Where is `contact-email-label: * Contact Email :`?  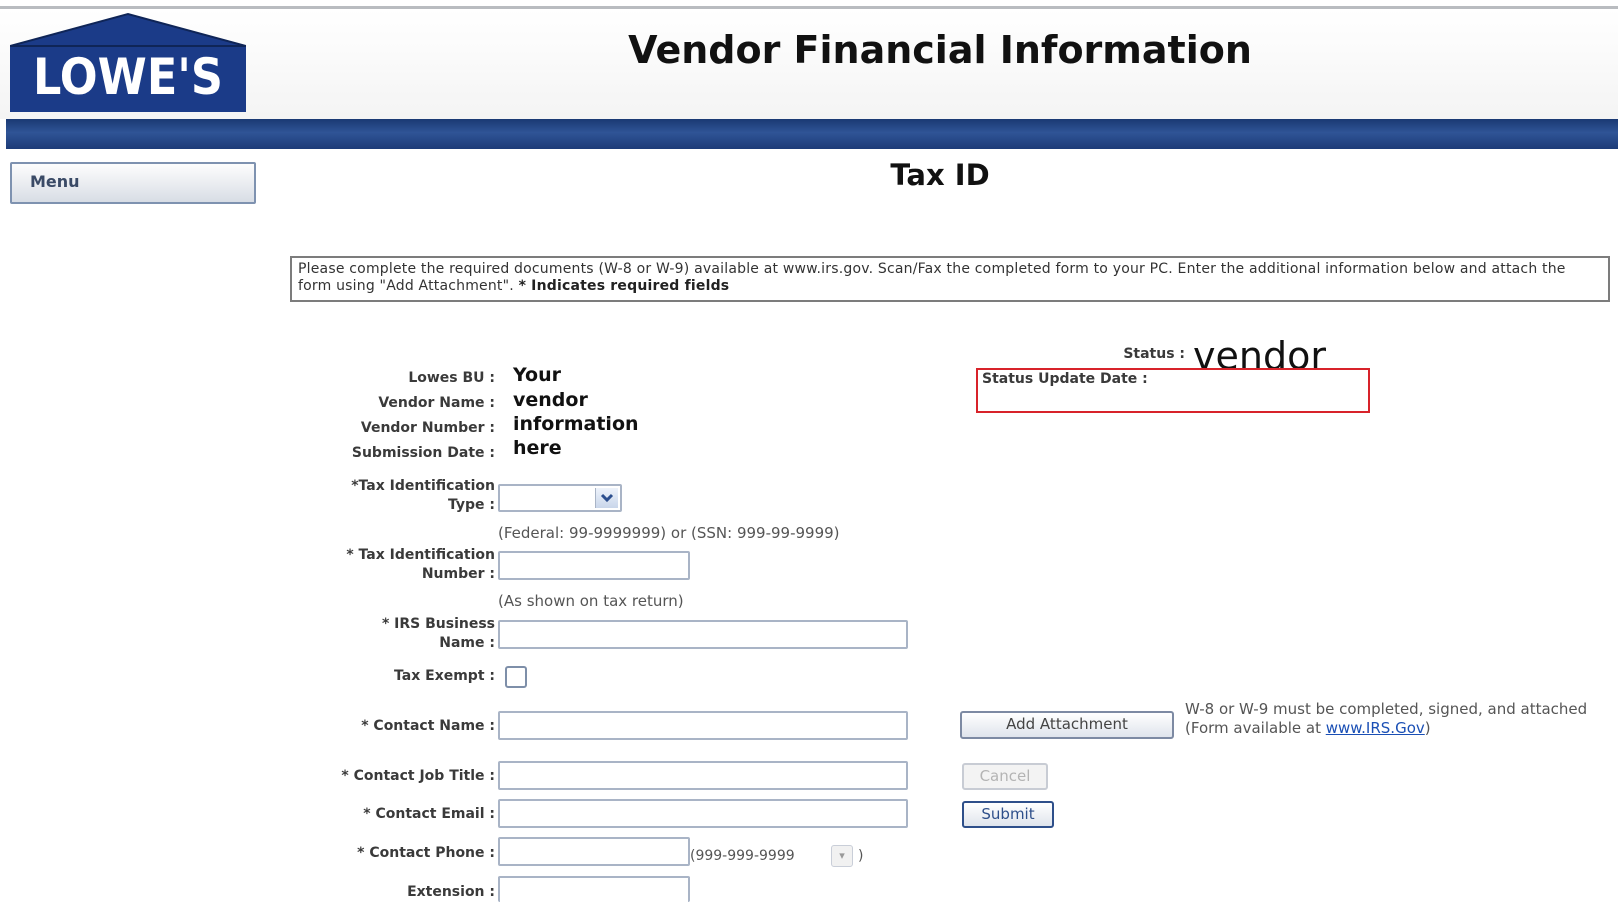
contact-email-label: * Contact Email : is located at coordinates (429, 814).